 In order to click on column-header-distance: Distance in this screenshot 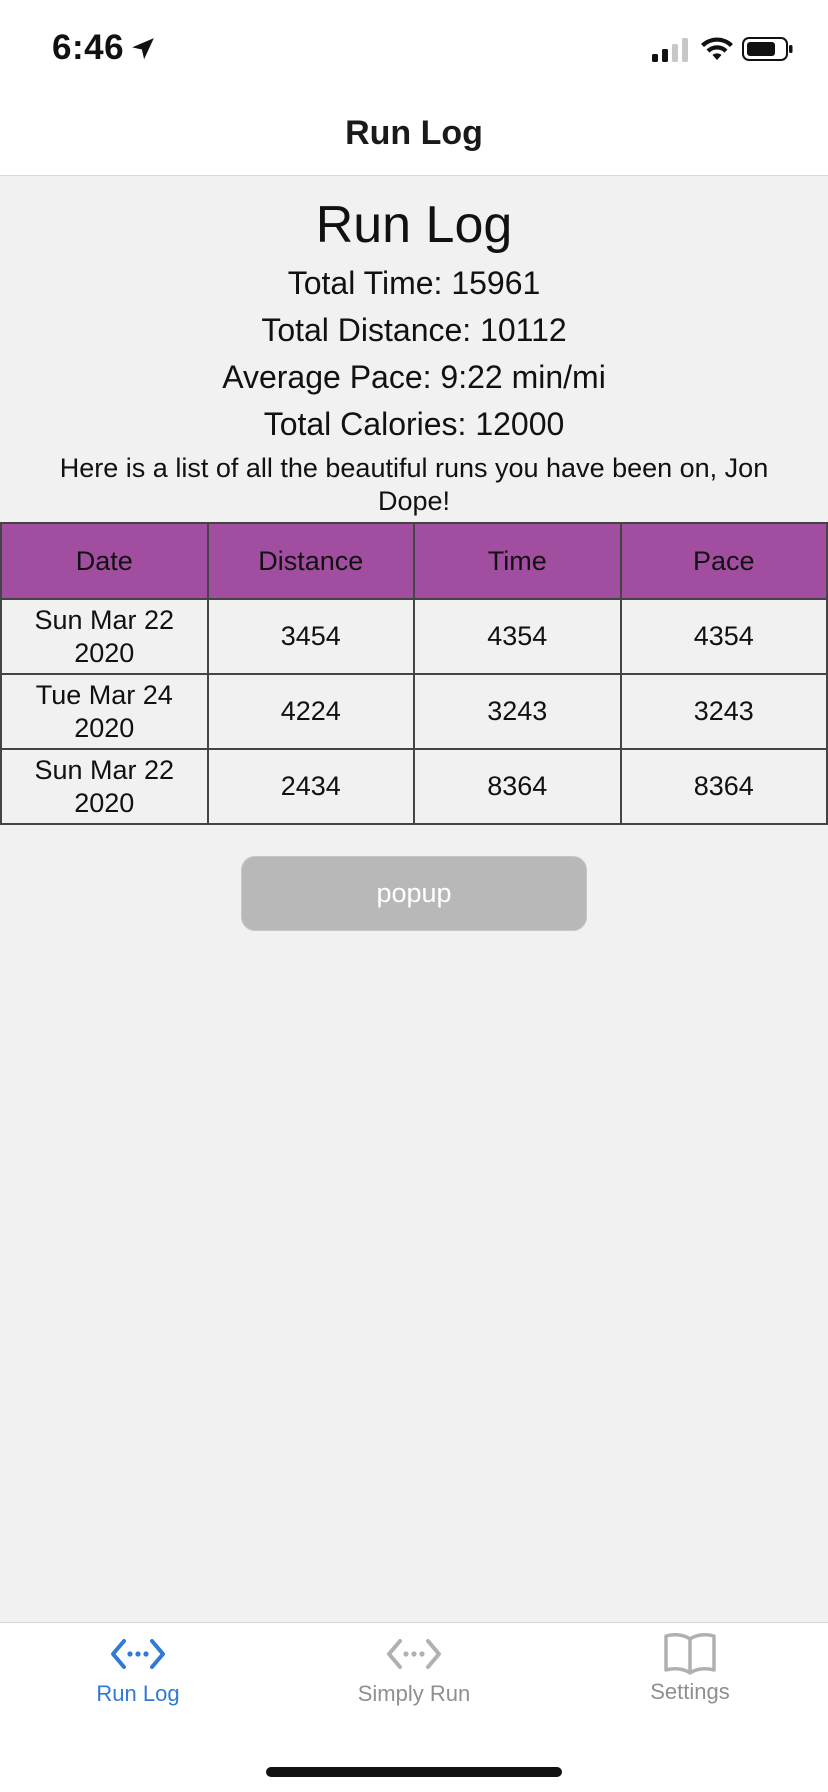, I will do `click(310, 561)`.